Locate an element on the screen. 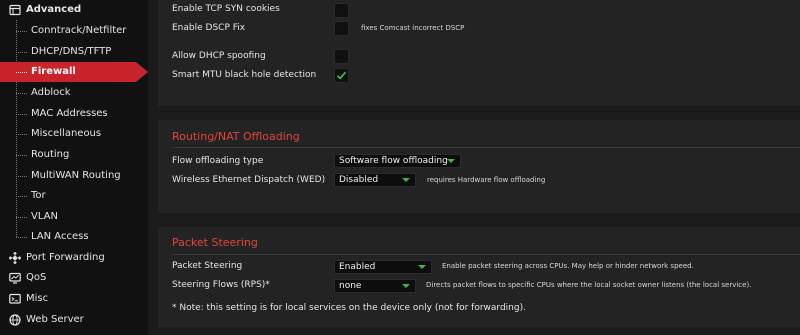 The height and width of the screenshot is (335, 800). sidebar-item-multiwan-routing: MultiWAN Routing is located at coordinates (74, 176).